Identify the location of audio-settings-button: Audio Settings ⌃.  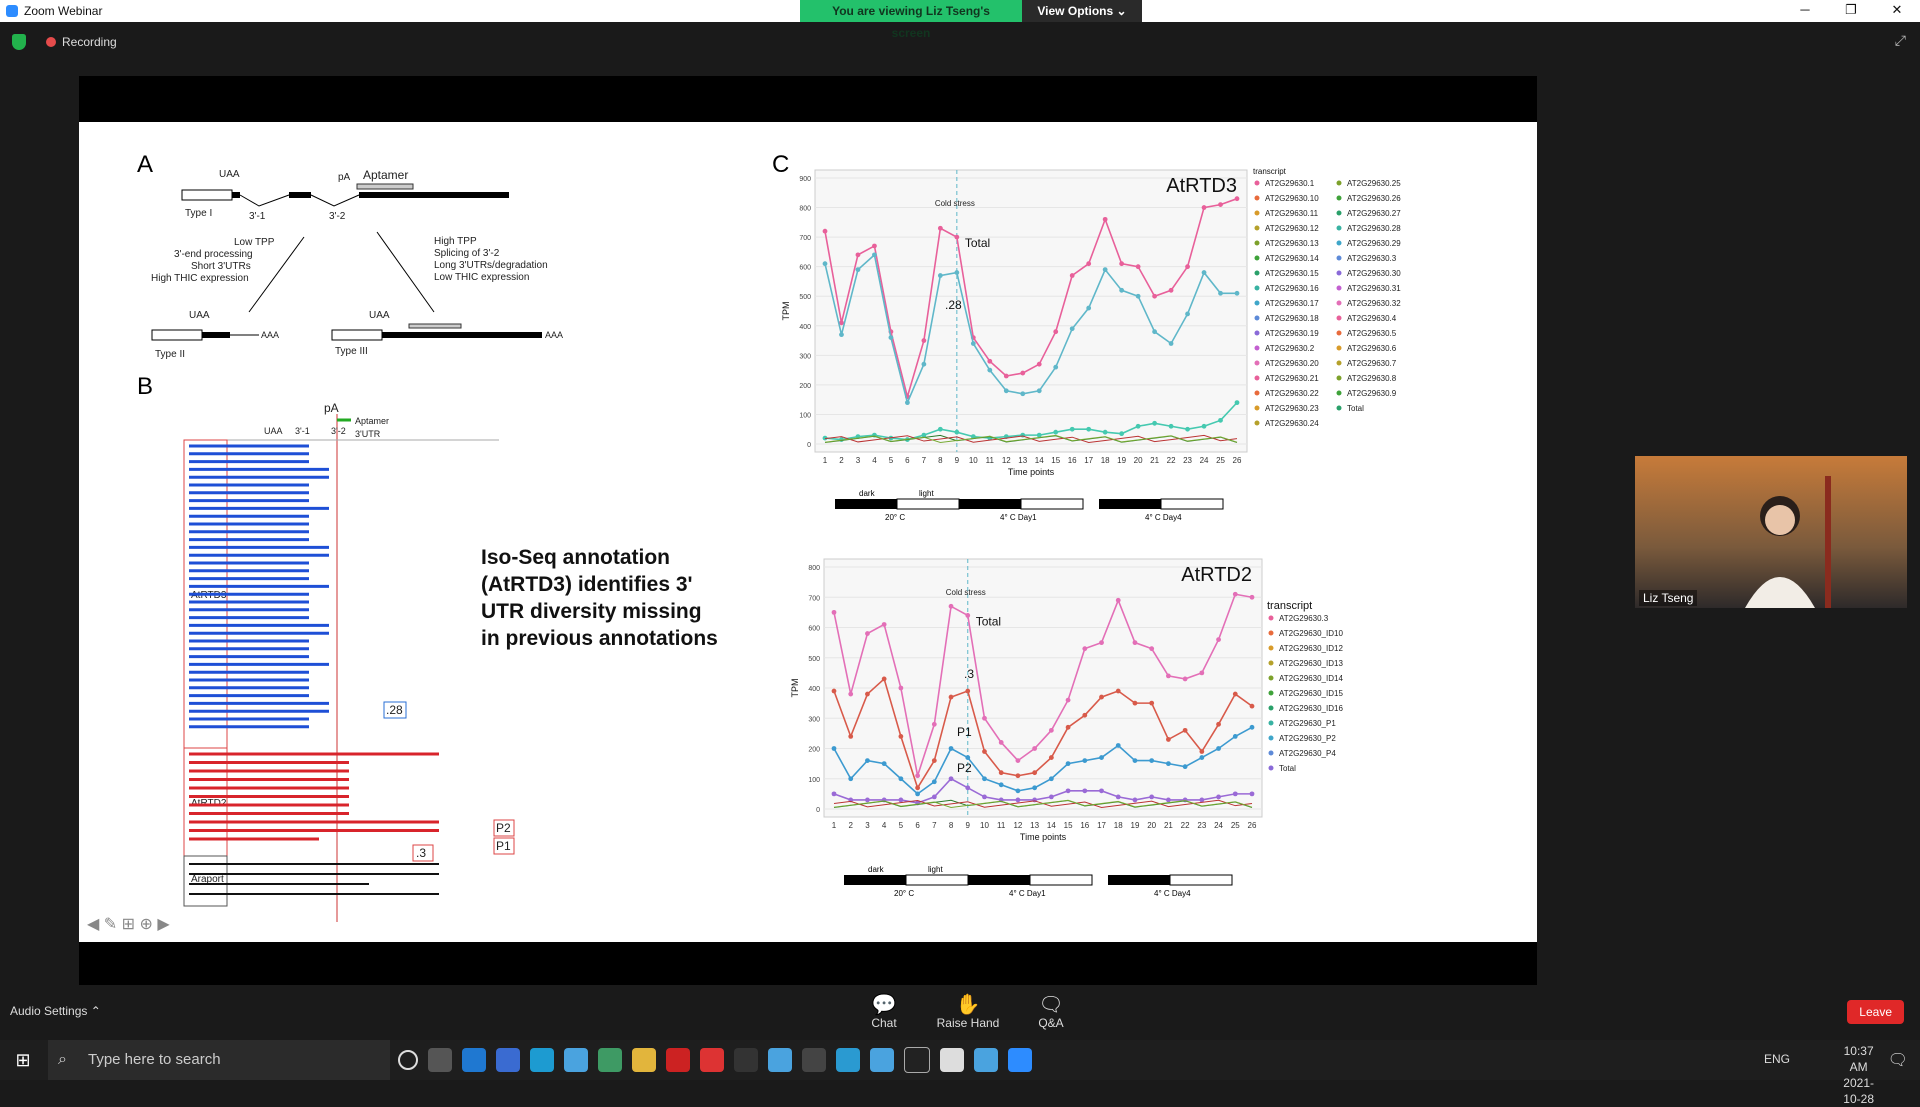
(55, 1011).